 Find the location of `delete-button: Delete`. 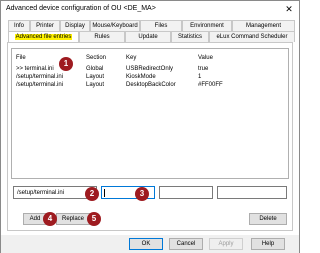

delete-button: Delete is located at coordinates (268, 219).